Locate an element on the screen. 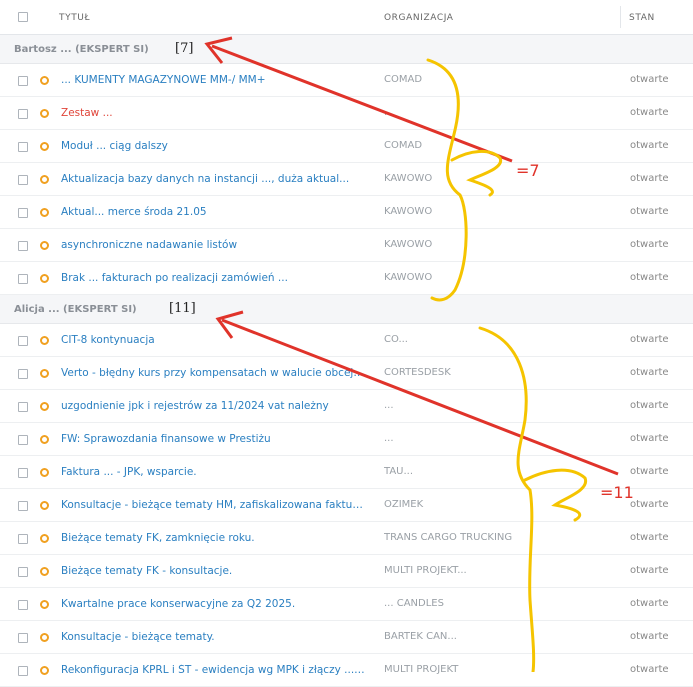 The width and height of the screenshot is (693, 687). table-row: CIT-8 kontynuacja CO... otwarte is located at coordinates (346, 340).